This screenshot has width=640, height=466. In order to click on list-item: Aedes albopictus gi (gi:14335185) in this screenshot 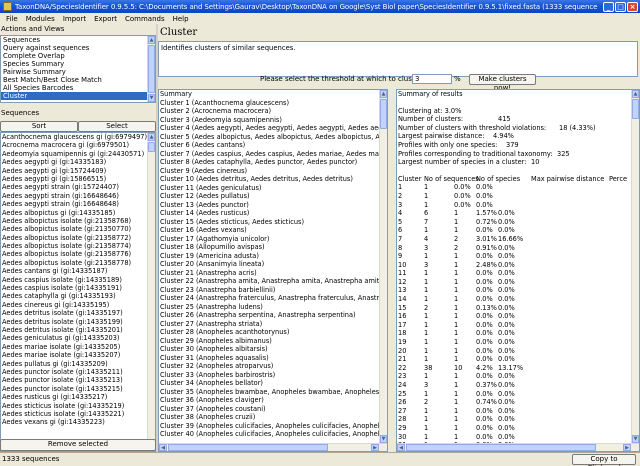, I will do `click(78, 213)`.